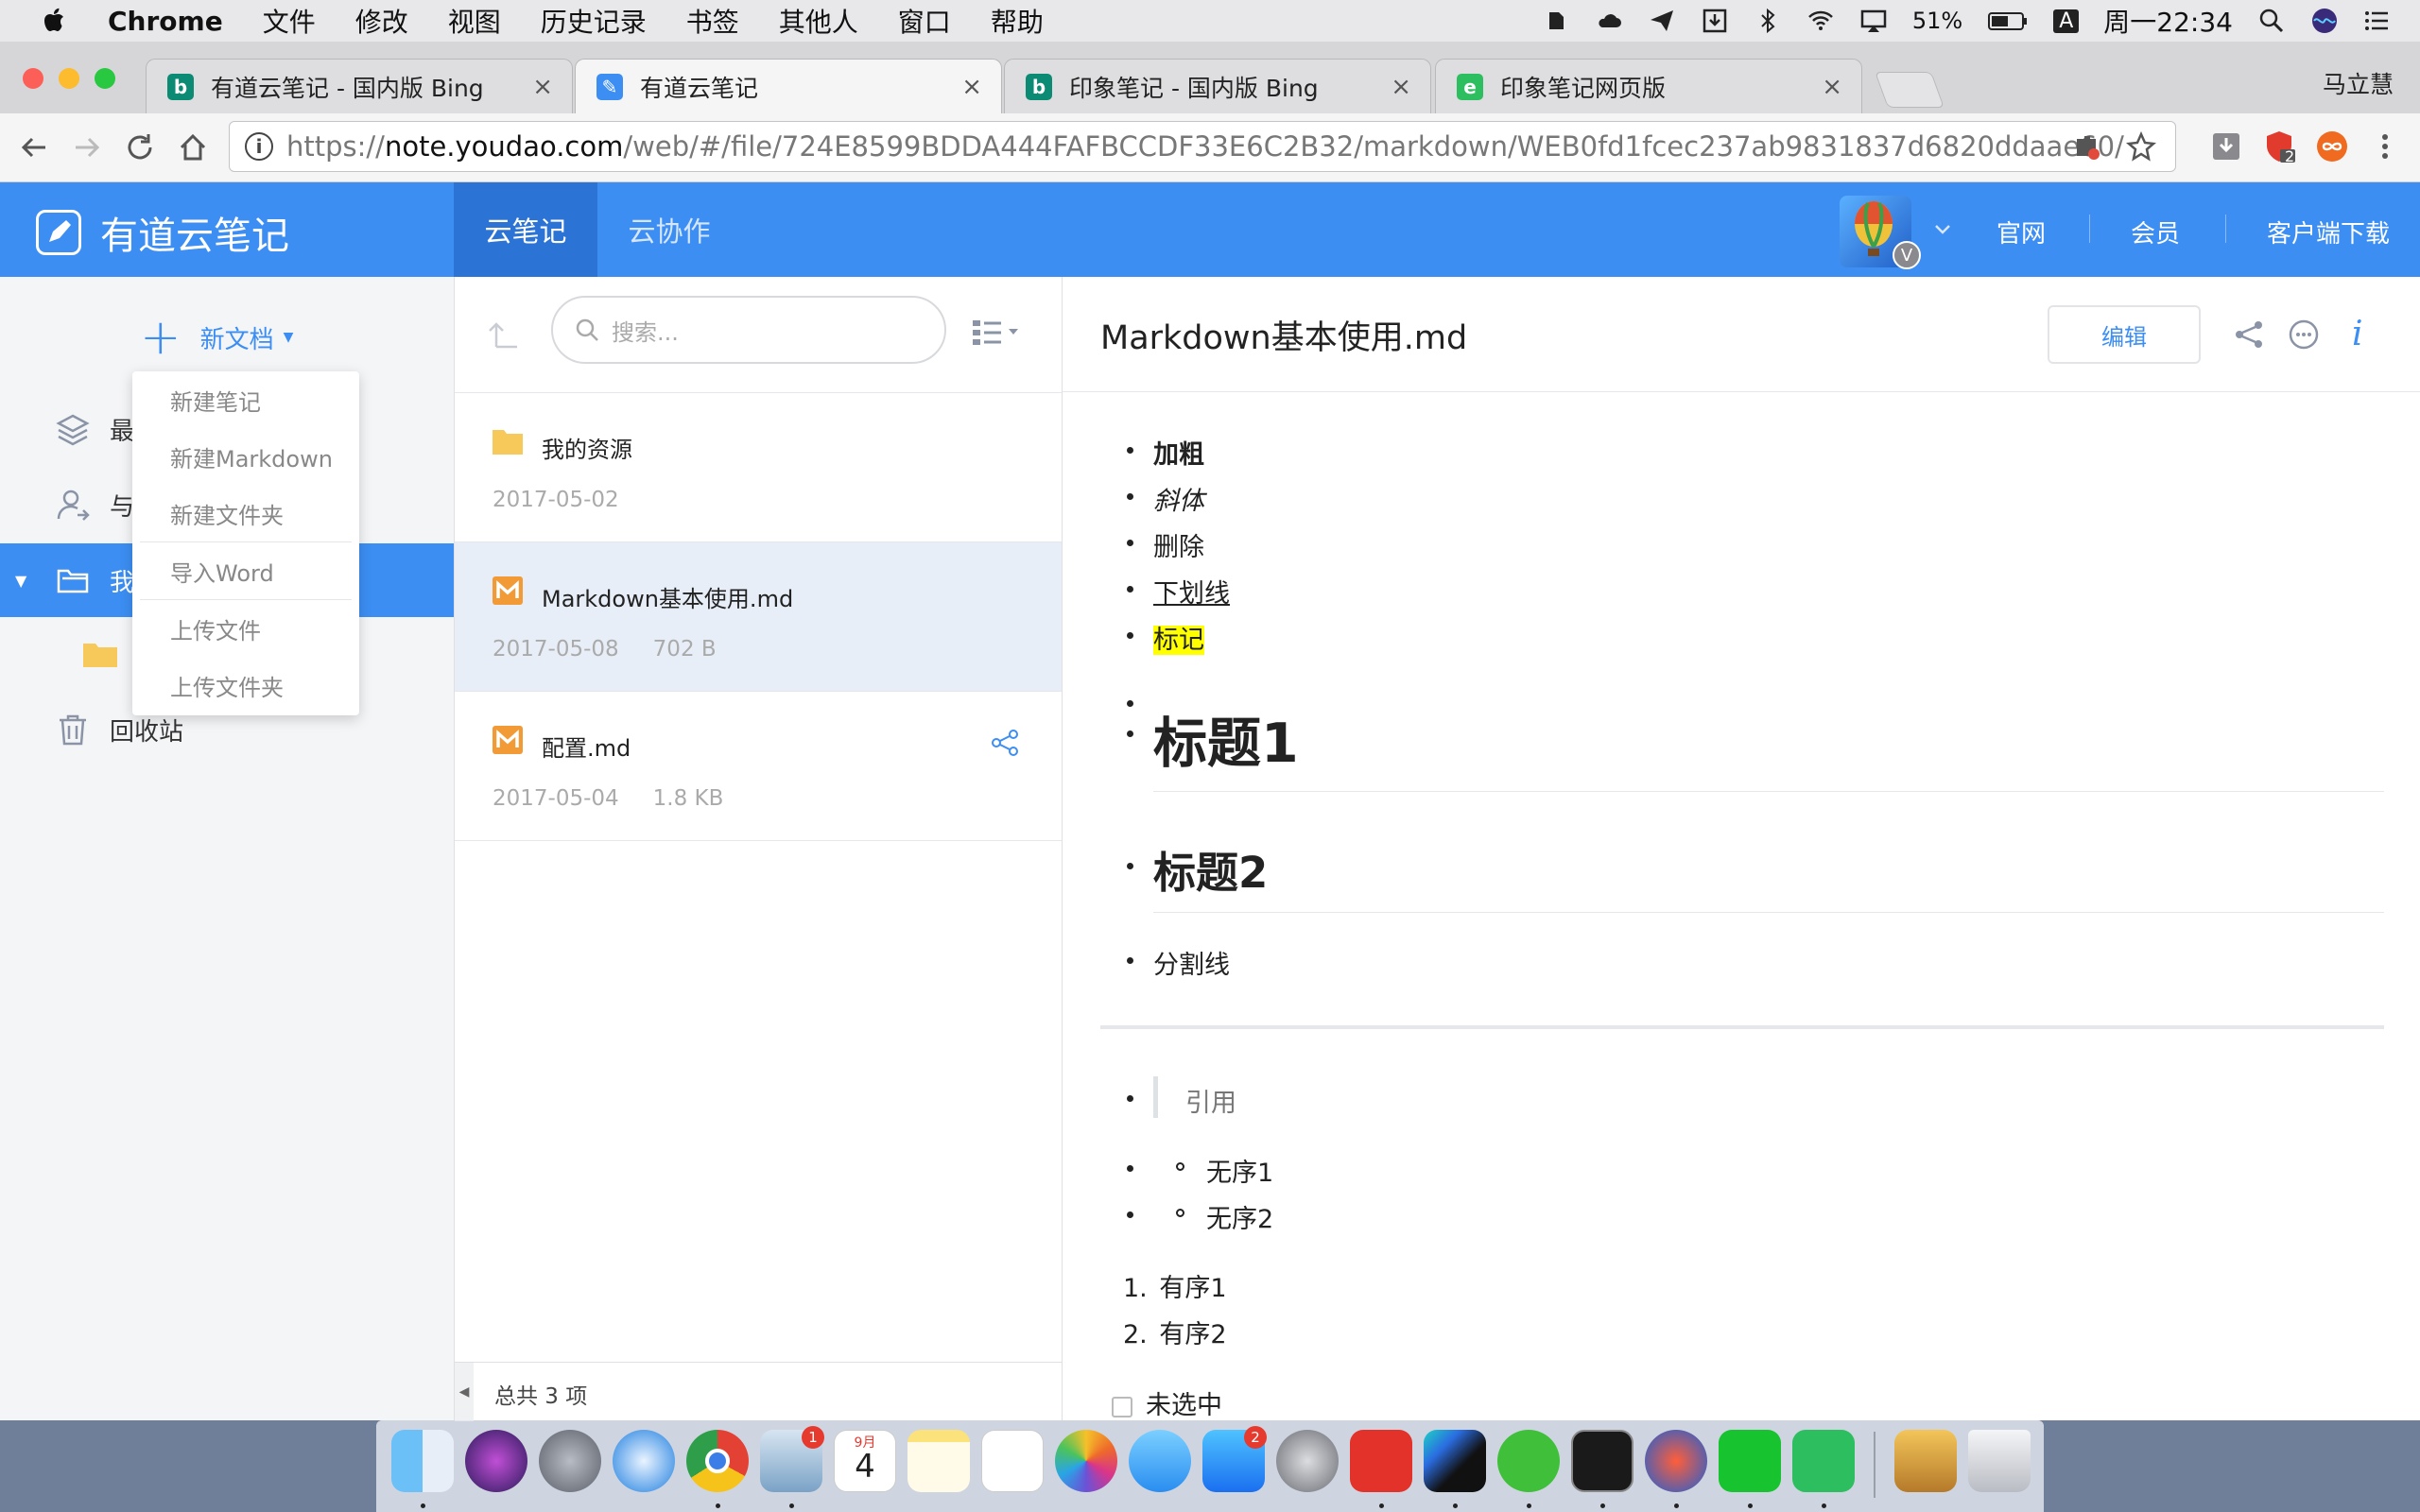  I want to click on account-dropdown-chevron-icon, so click(1942, 228).